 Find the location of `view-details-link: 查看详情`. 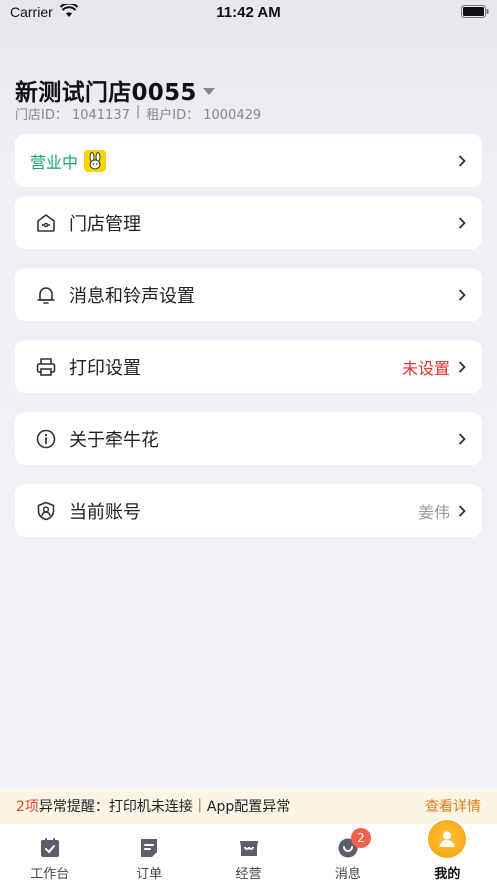

view-details-link: 查看详情 is located at coordinates (453, 806).